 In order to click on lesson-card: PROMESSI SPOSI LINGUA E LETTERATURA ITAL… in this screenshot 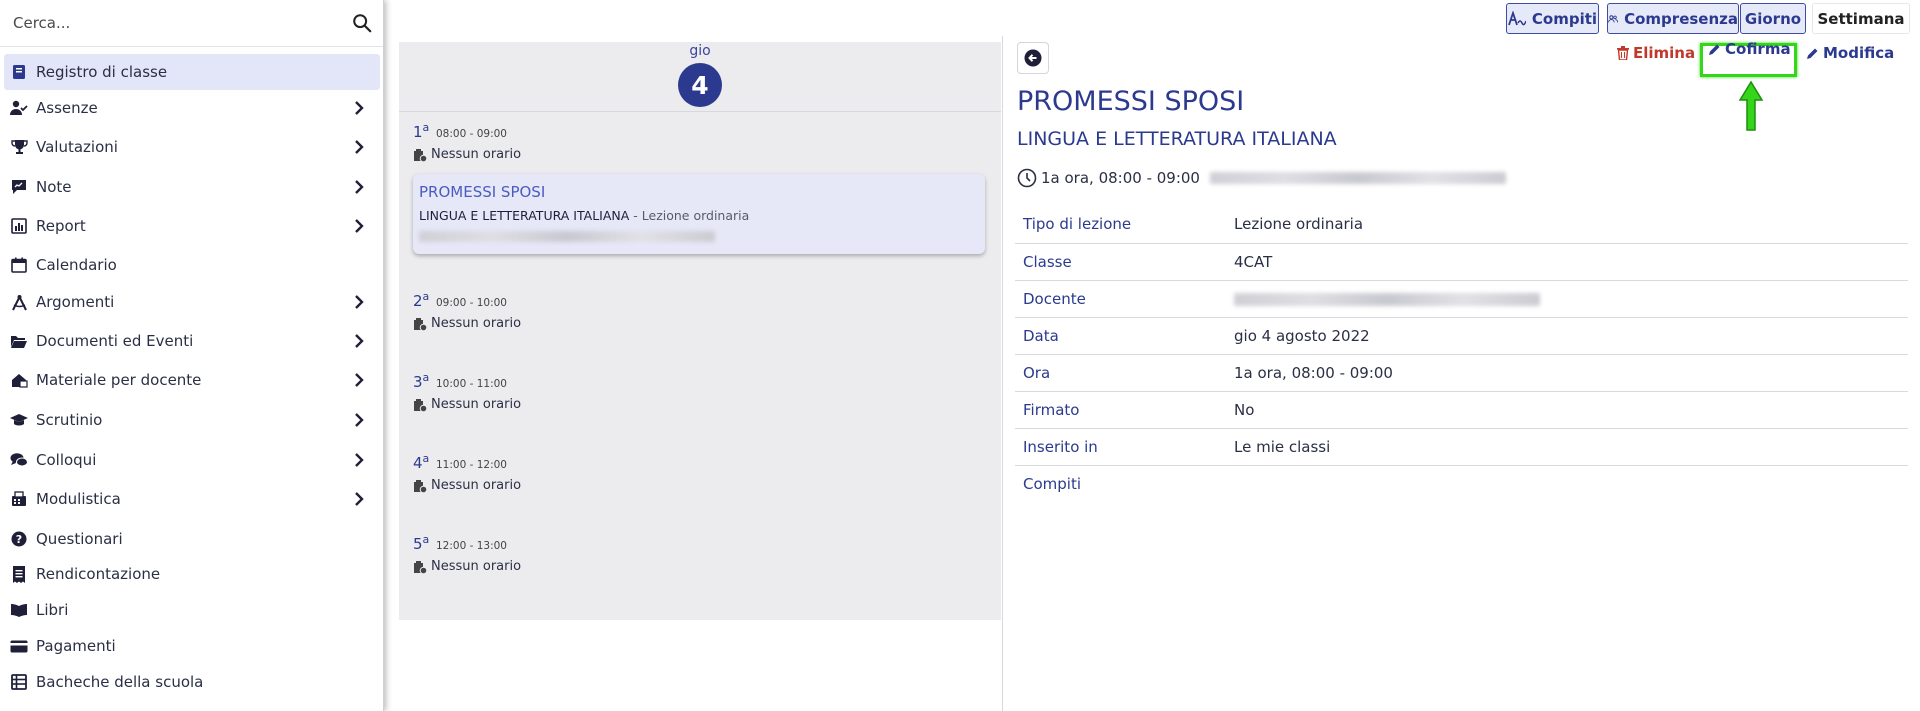, I will do `click(699, 214)`.